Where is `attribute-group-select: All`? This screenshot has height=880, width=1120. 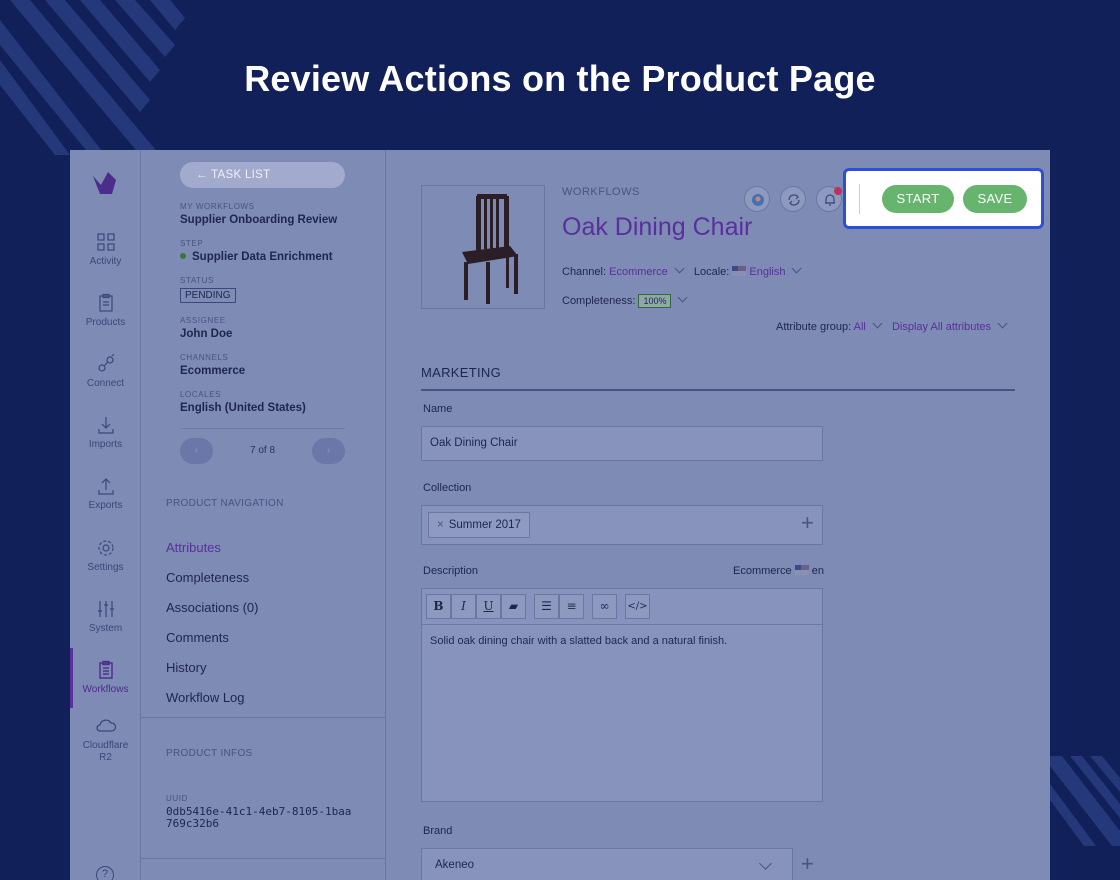
attribute-group-select: All is located at coordinates (860, 327).